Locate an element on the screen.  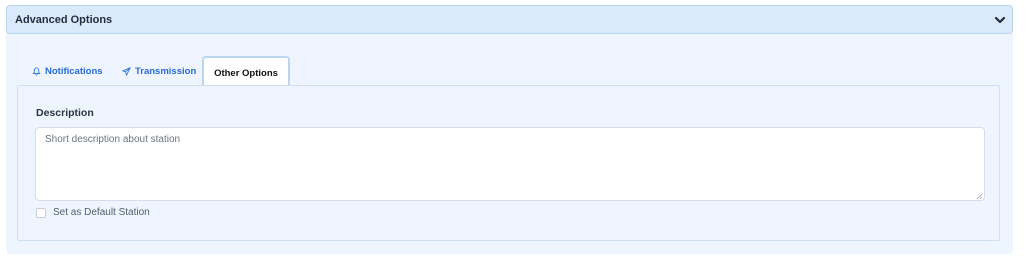
tab-other-options: Other Options is located at coordinates (246, 72).